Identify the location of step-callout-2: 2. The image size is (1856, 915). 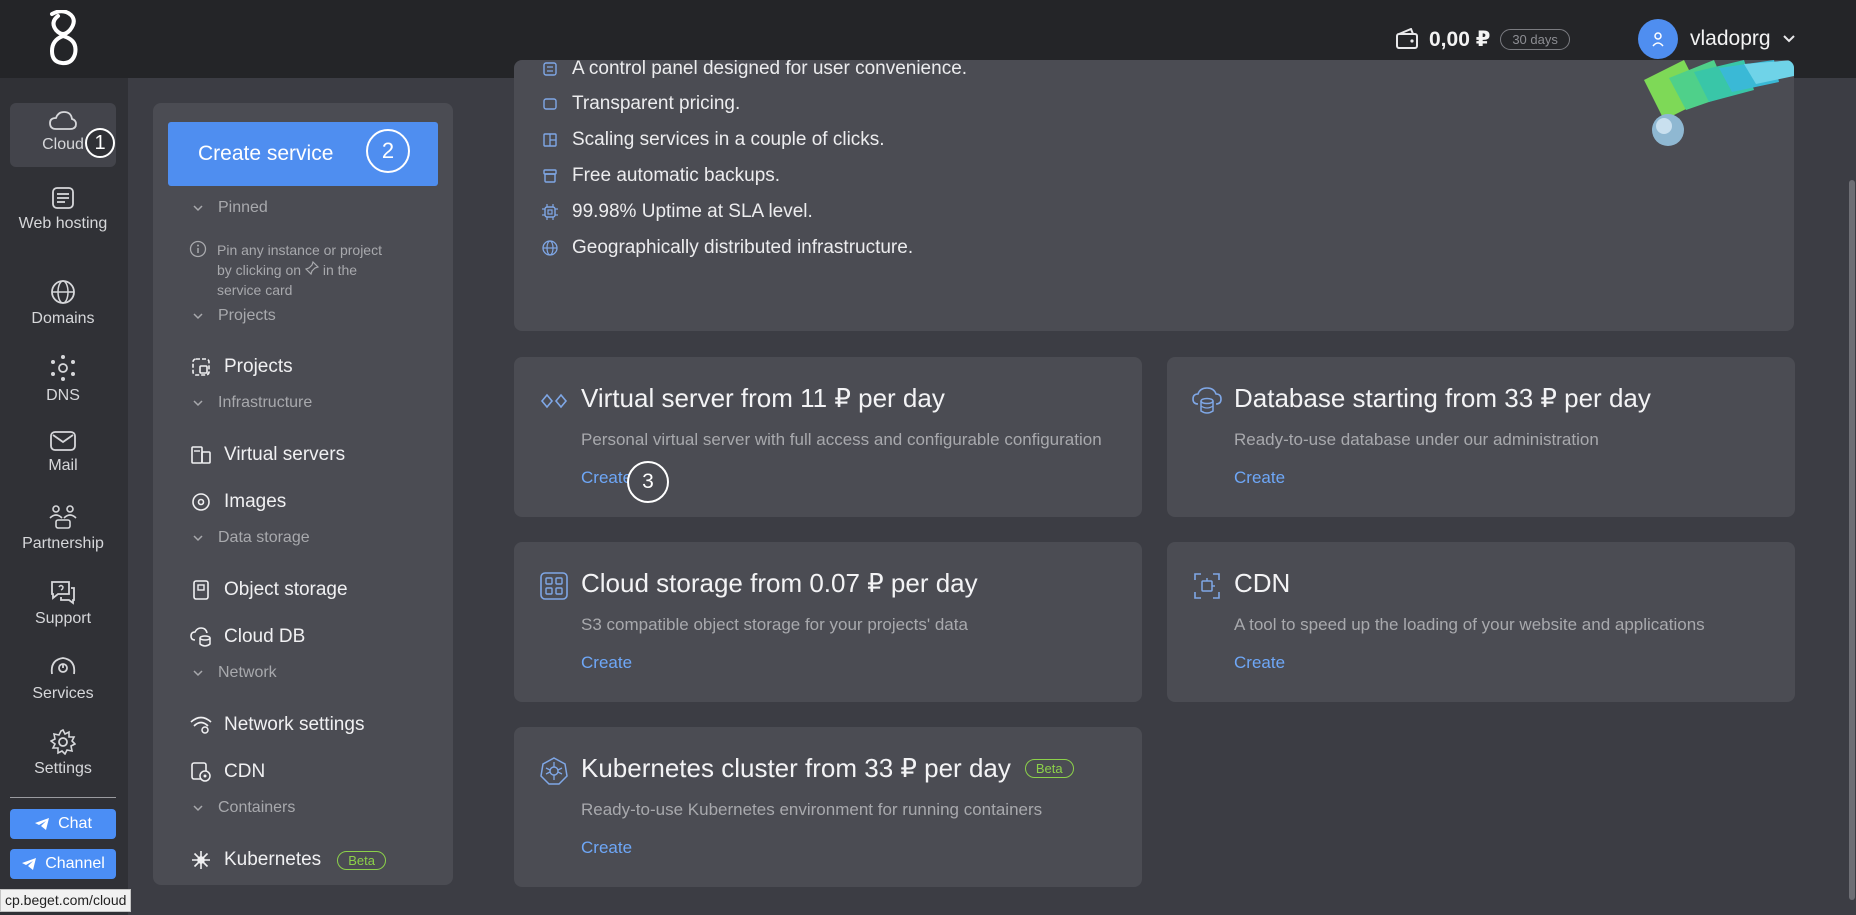
(388, 151).